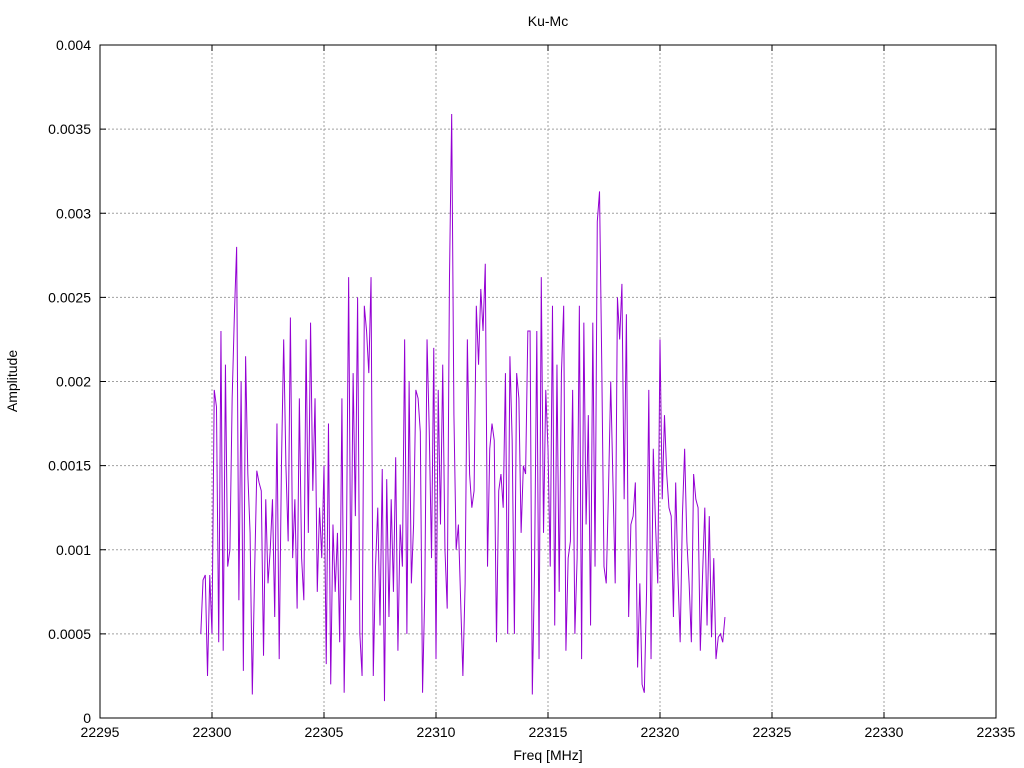 The height and width of the screenshot is (768, 1024). I want to click on y-tick-label: 0.0005, so click(69, 634).